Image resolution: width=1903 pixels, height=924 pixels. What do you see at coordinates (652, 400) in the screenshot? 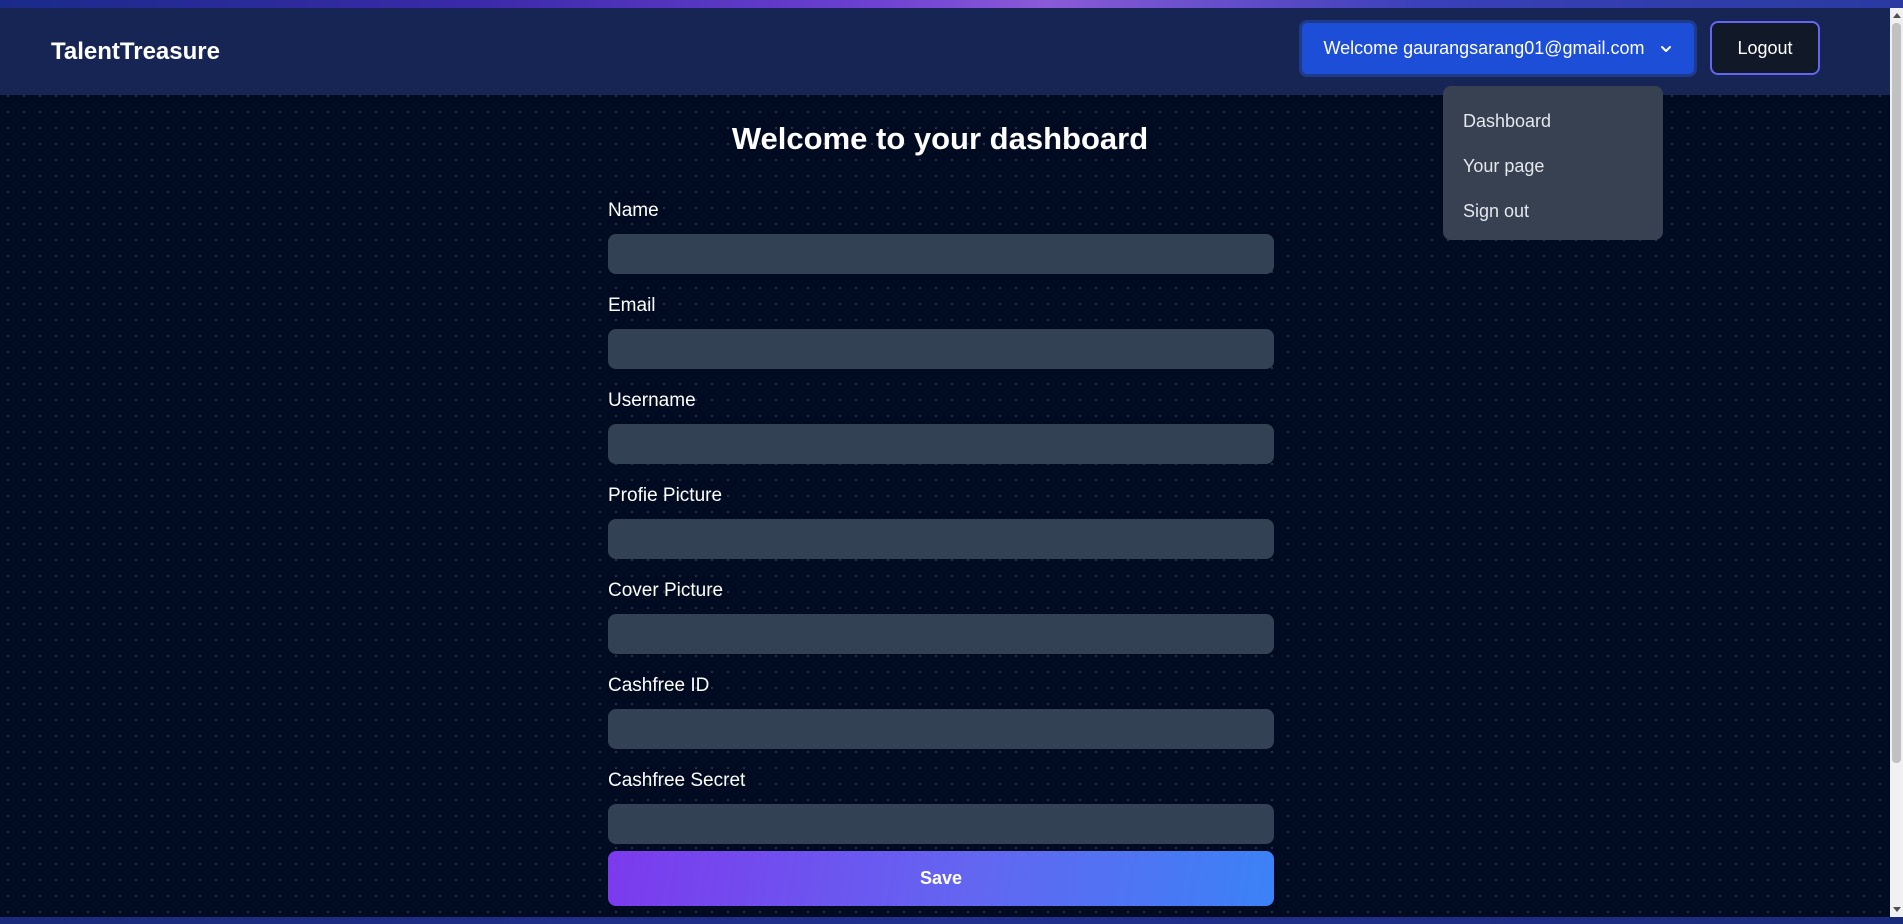
I see `username-label: Username` at bounding box center [652, 400].